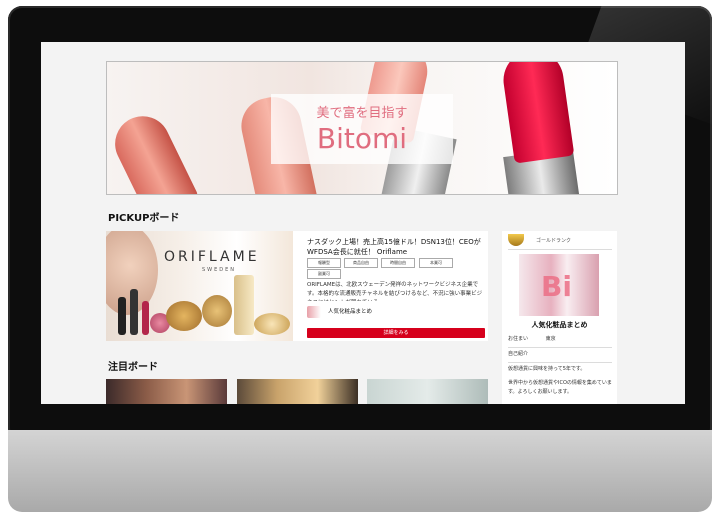  Describe the element at coordinates (518, 339) in the screenshot. I see `residence-label: お住まい` at that location.